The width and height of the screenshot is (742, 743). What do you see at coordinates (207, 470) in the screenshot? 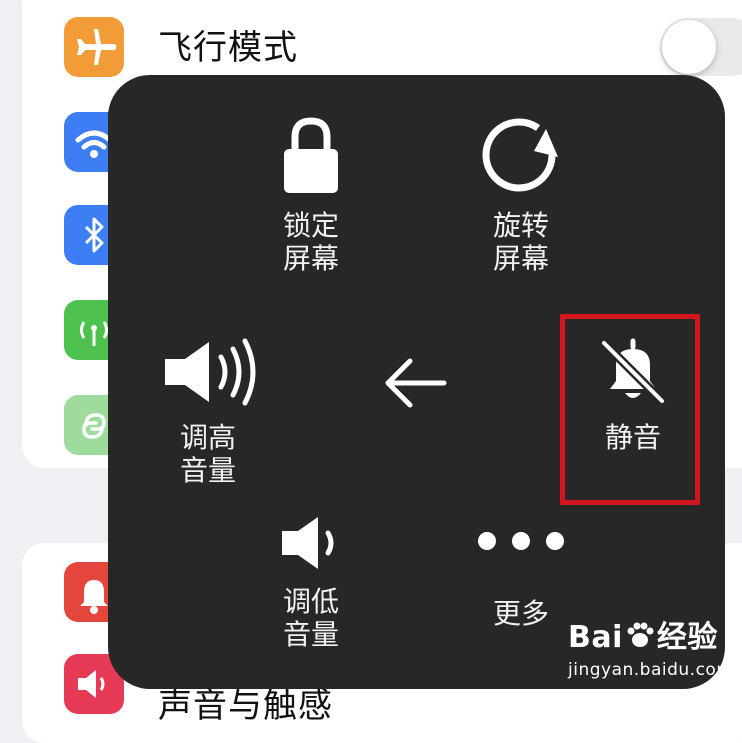
I see `volume-up-label-2: 音量` at bounding box center [207, 470].